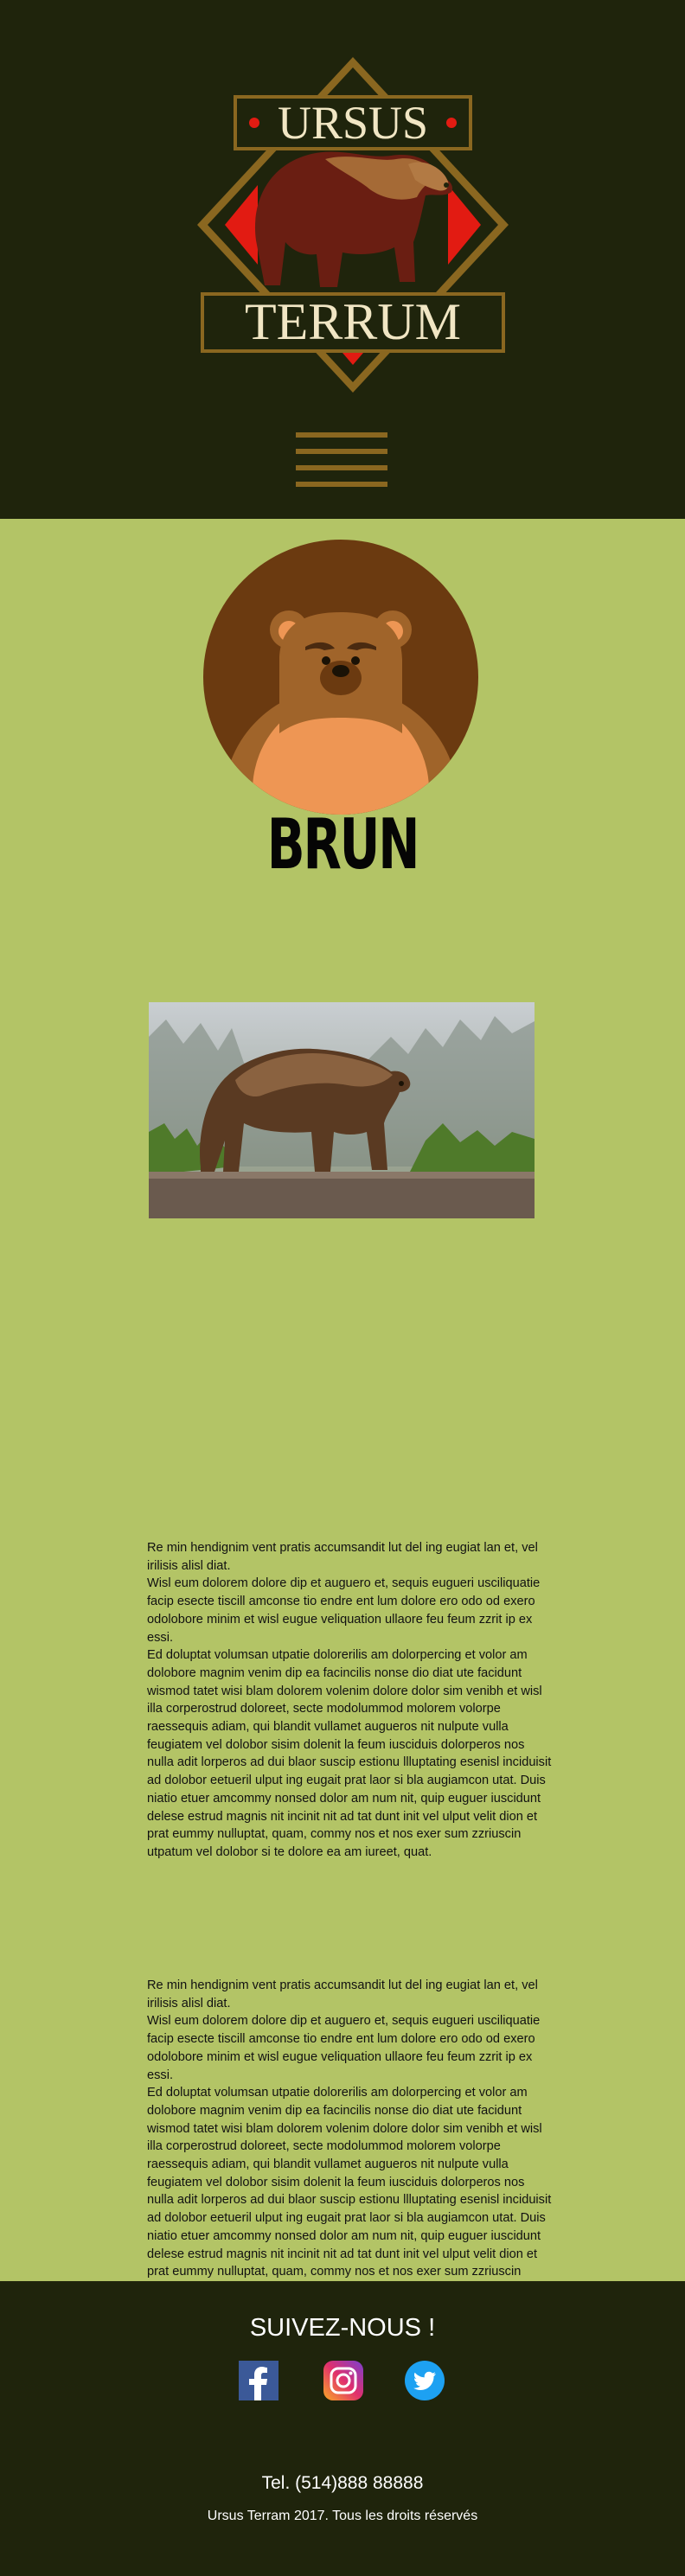 The width and height of the screenshot is (685, 2576). Describe the element at coordinates (353, 224) in the screenshot. I see `logo: URSUS TERRUM` at that location.